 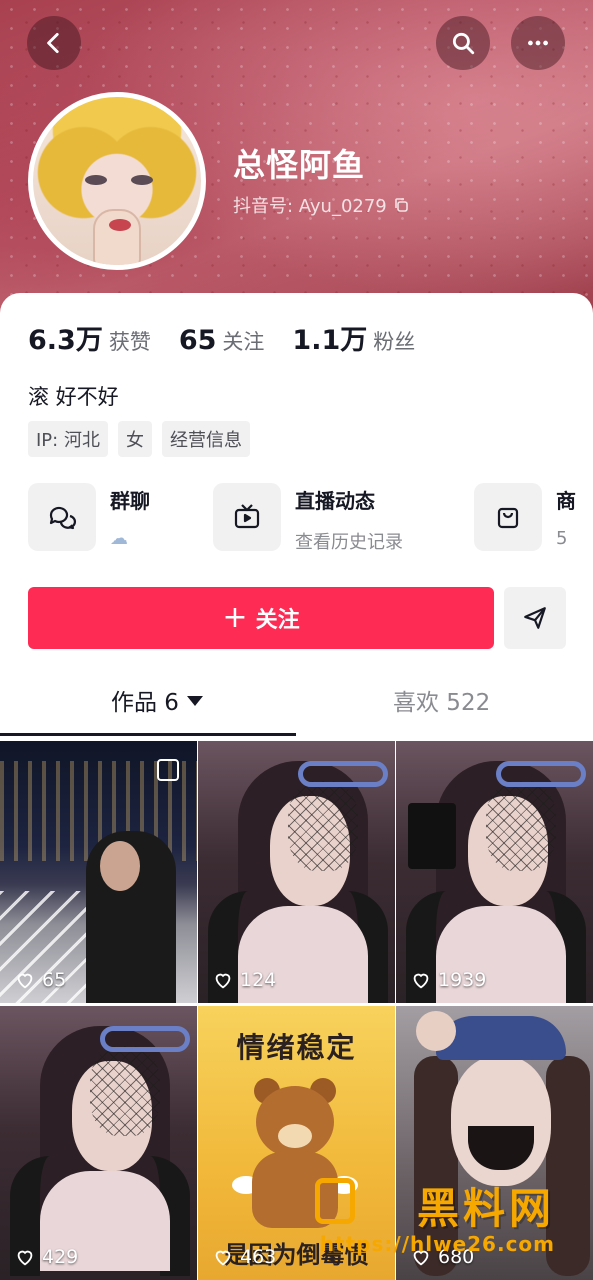 I want to click on follow-button: + 关注, so click(x=261, y=618).